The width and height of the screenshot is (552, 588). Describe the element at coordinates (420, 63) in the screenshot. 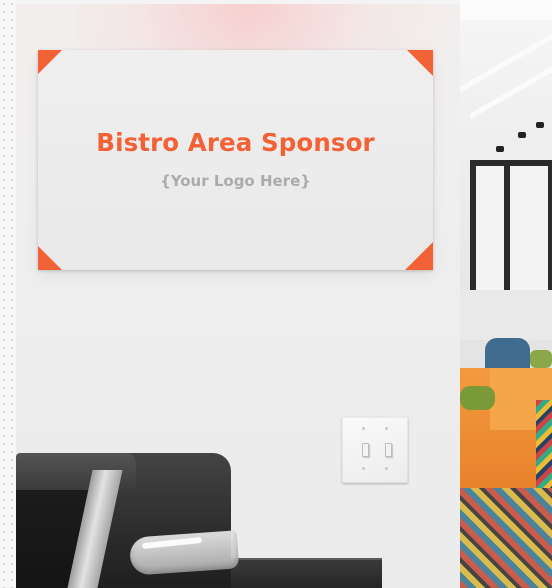

I see `sign-corner-top-right` at that location.